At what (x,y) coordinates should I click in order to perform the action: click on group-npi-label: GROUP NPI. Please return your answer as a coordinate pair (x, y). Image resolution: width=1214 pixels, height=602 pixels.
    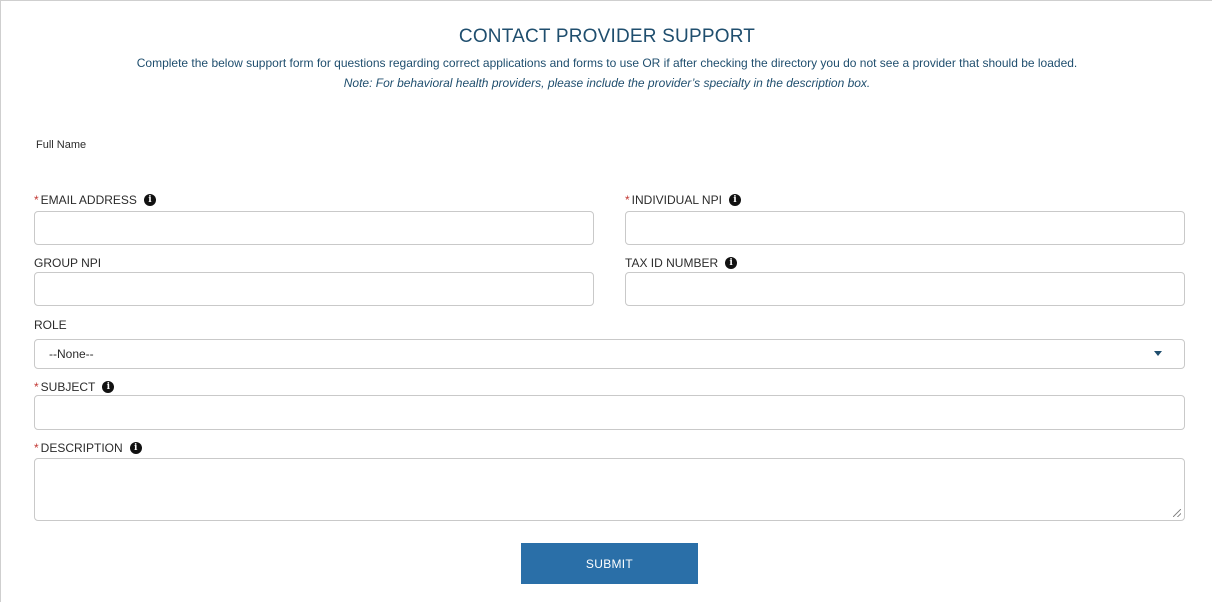
    Looking at the image, I should click on (68, 263).